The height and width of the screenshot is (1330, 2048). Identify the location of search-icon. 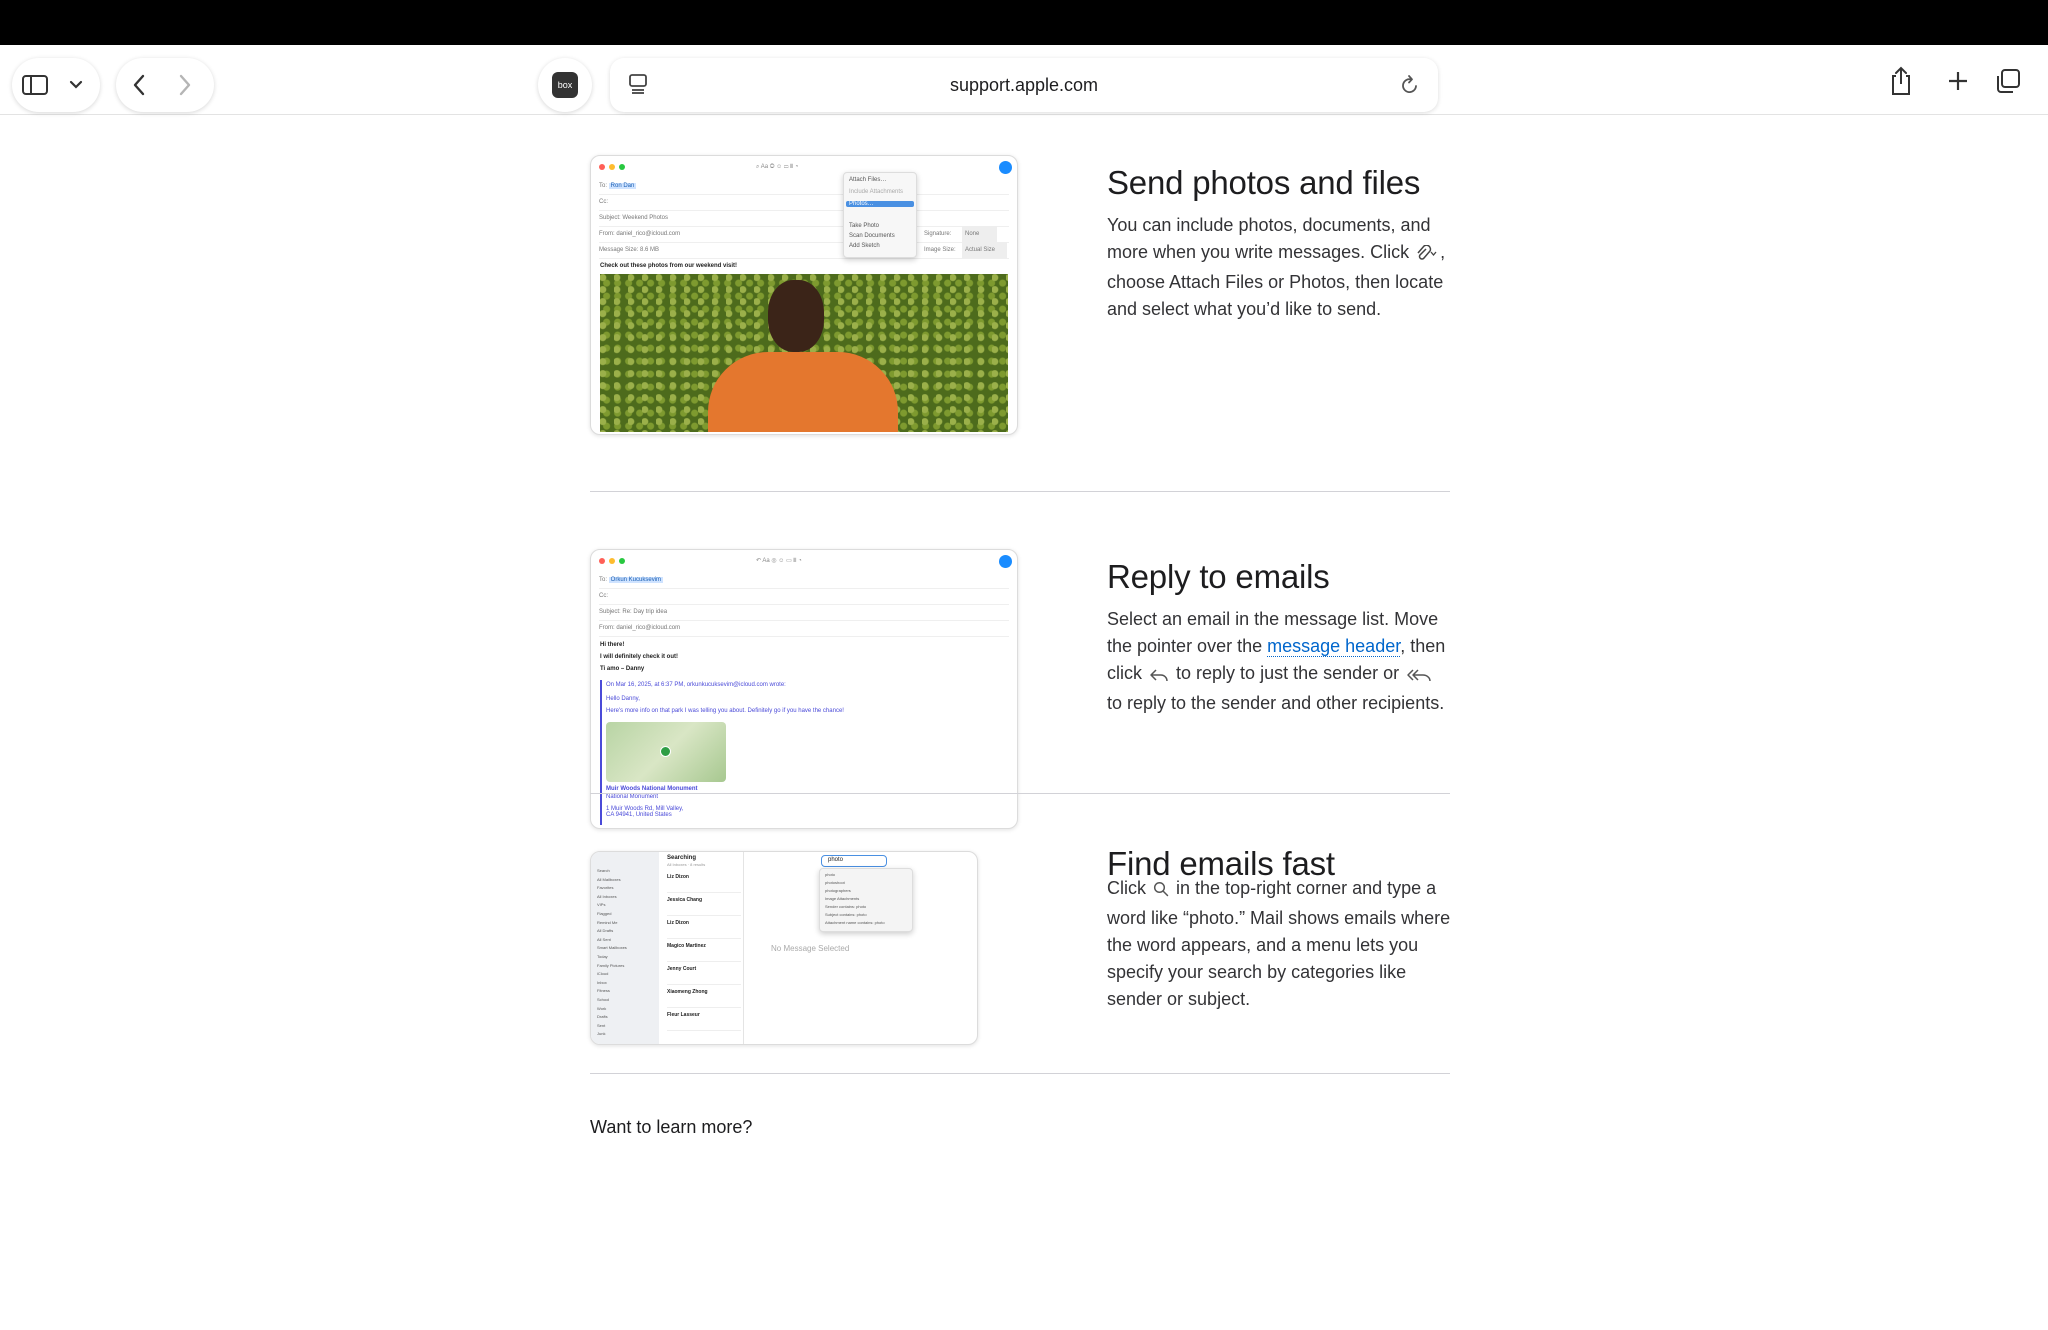
(1161, 891).